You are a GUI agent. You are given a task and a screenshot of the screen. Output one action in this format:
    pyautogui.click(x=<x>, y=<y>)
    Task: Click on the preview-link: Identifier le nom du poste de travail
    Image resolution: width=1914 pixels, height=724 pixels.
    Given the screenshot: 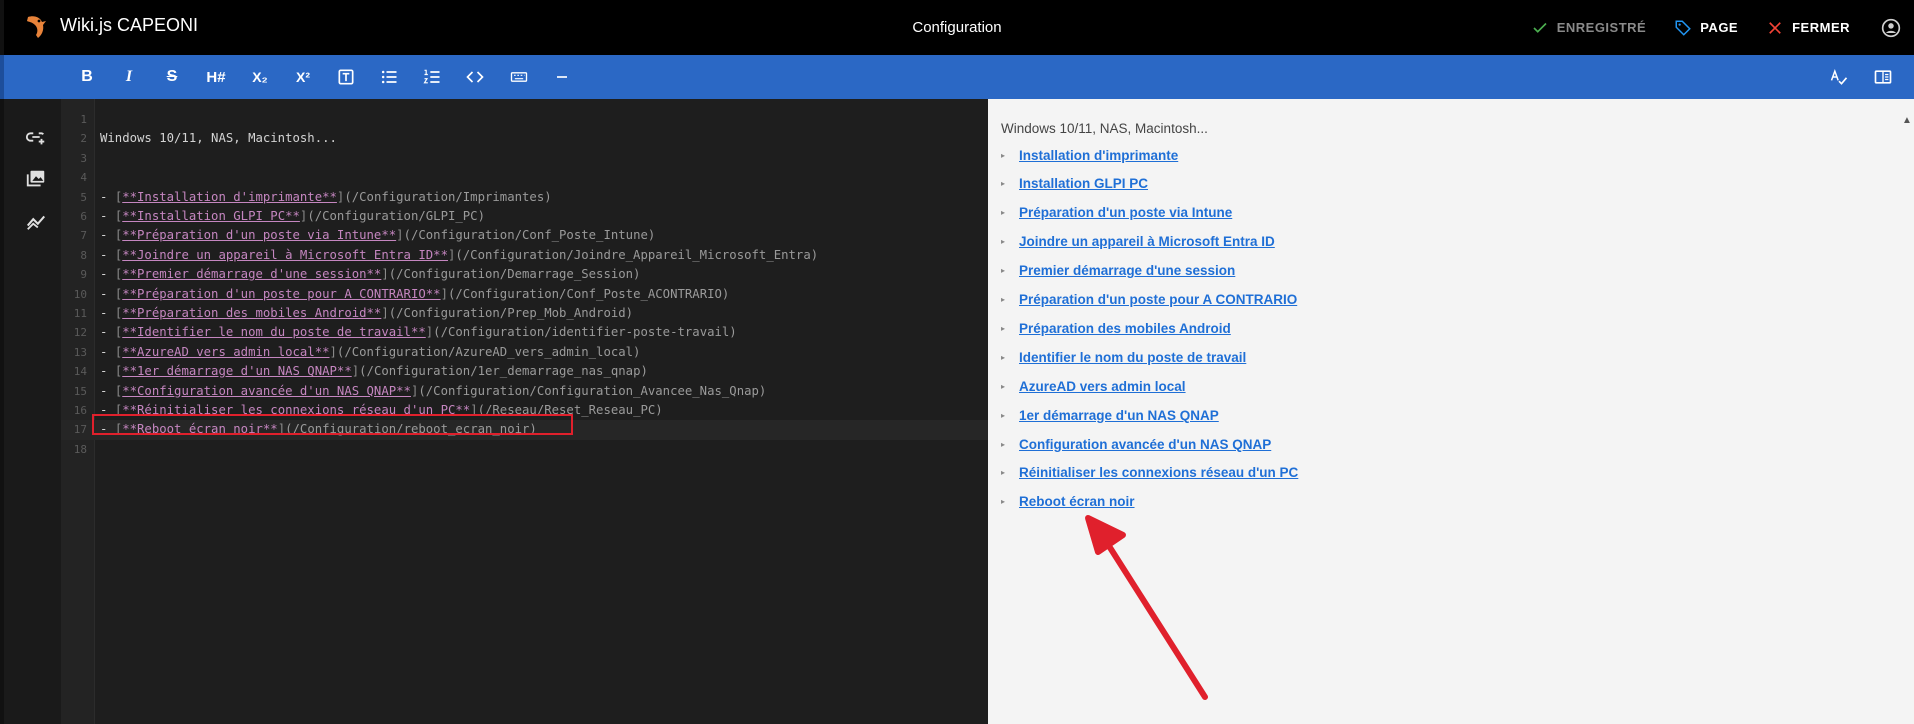 What is the action you would take?
    pyautogui.click(x=1132, y=357)
    